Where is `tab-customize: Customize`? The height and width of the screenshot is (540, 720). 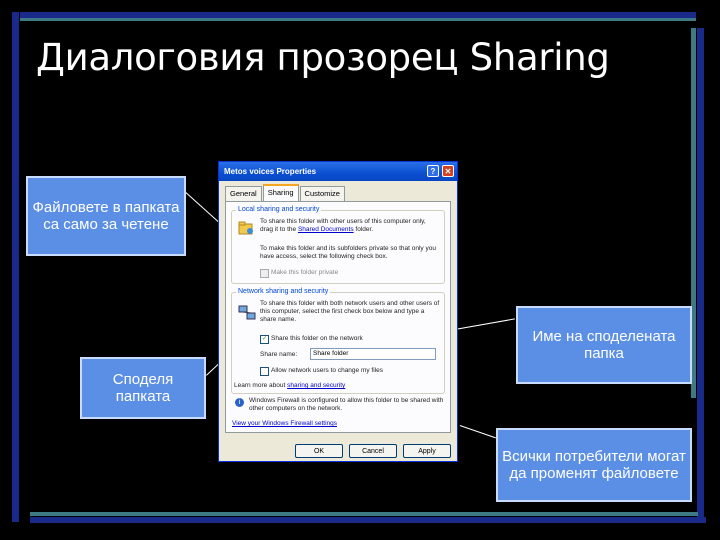 tab-customize: Customize is located at coordinates (322, 193).